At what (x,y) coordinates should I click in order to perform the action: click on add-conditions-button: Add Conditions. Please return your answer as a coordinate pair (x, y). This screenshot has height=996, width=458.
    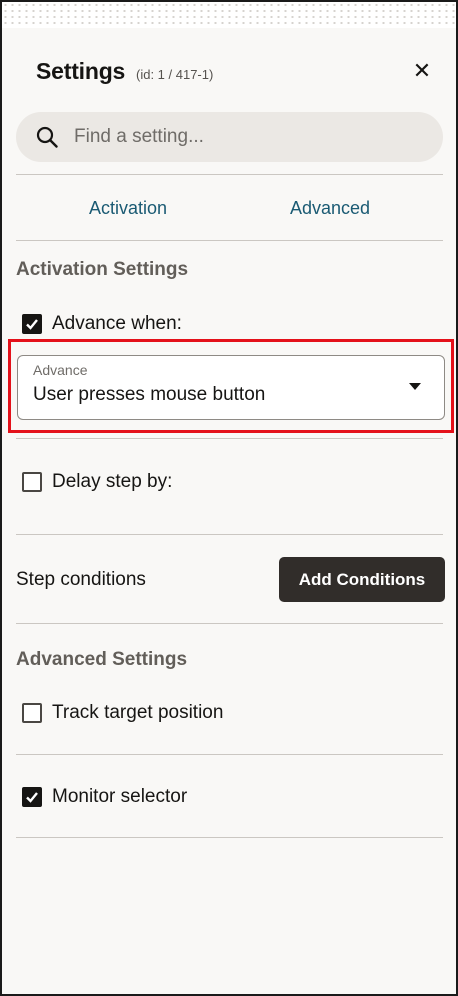
    Looking at the image, I should click on (362, 579).